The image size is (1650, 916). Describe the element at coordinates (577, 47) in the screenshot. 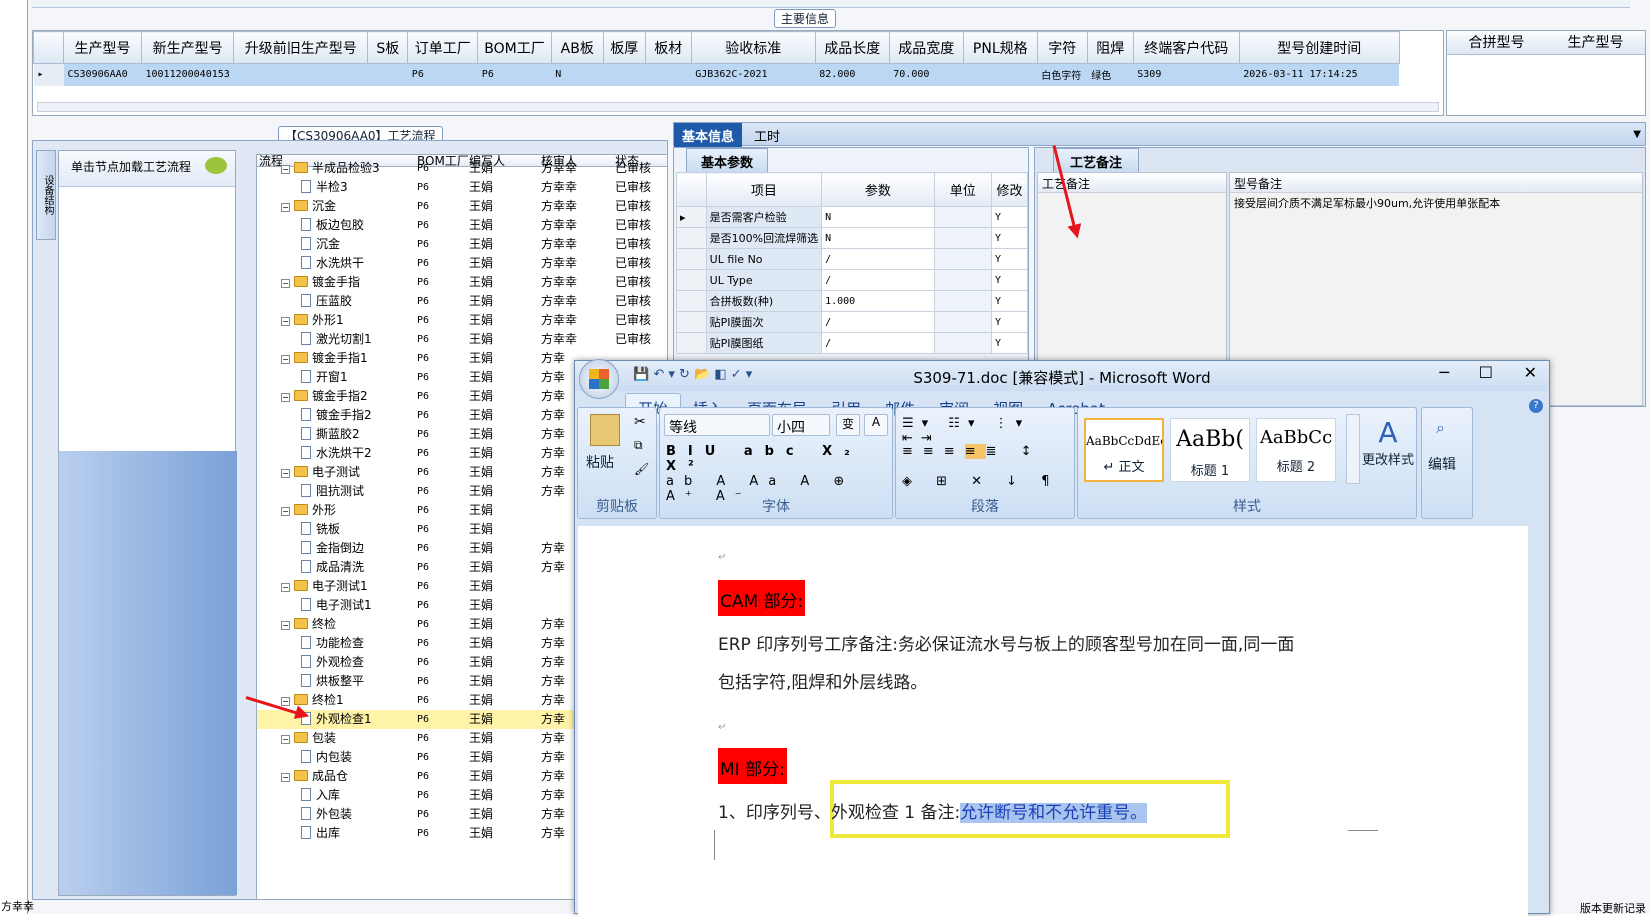

I see `col-header: AB板` at that location.